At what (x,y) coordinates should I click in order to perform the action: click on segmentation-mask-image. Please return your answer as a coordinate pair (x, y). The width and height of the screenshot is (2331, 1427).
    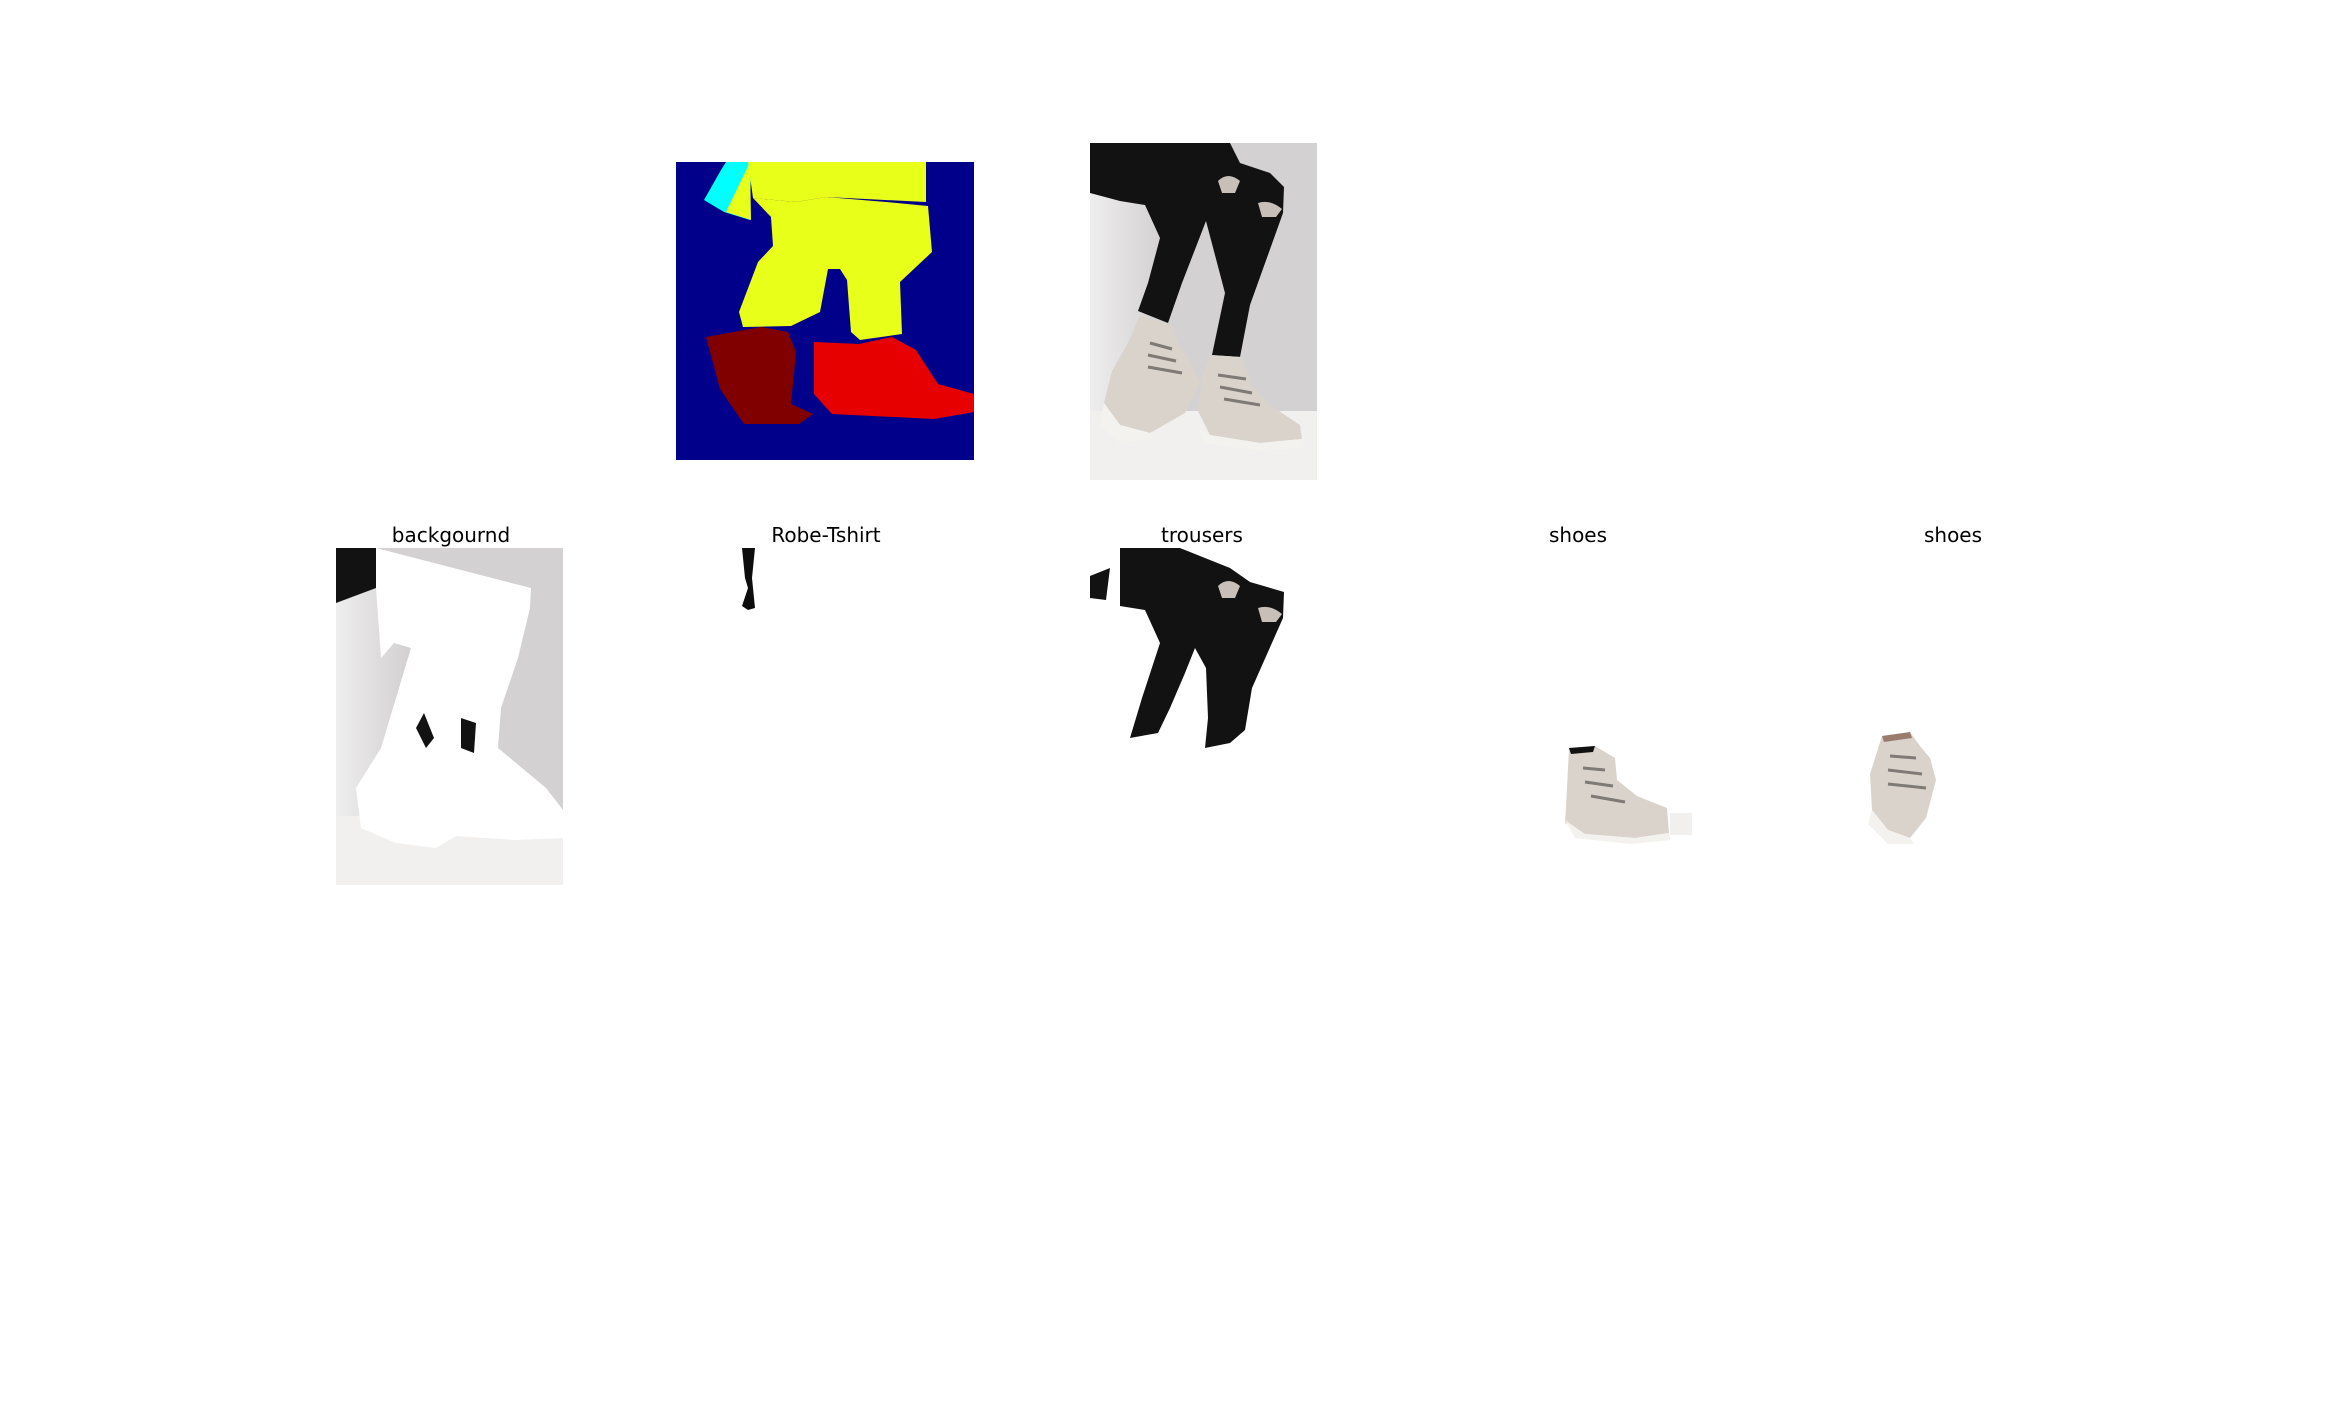
    Looking at the image, I should click on (825, 311).